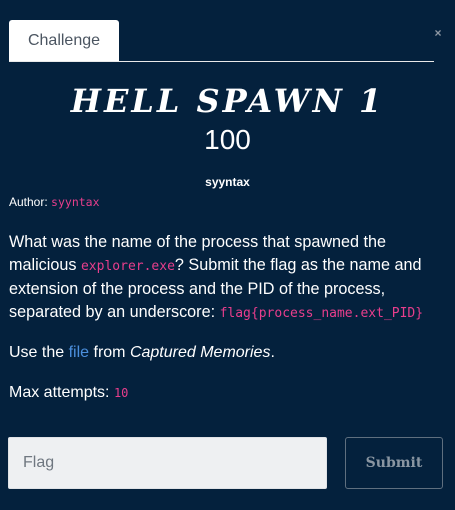 This screenshot has height=510, width=455. Describe the element at coordinates (109, 352) in the screenshot. I see `from-text: from` at that location.